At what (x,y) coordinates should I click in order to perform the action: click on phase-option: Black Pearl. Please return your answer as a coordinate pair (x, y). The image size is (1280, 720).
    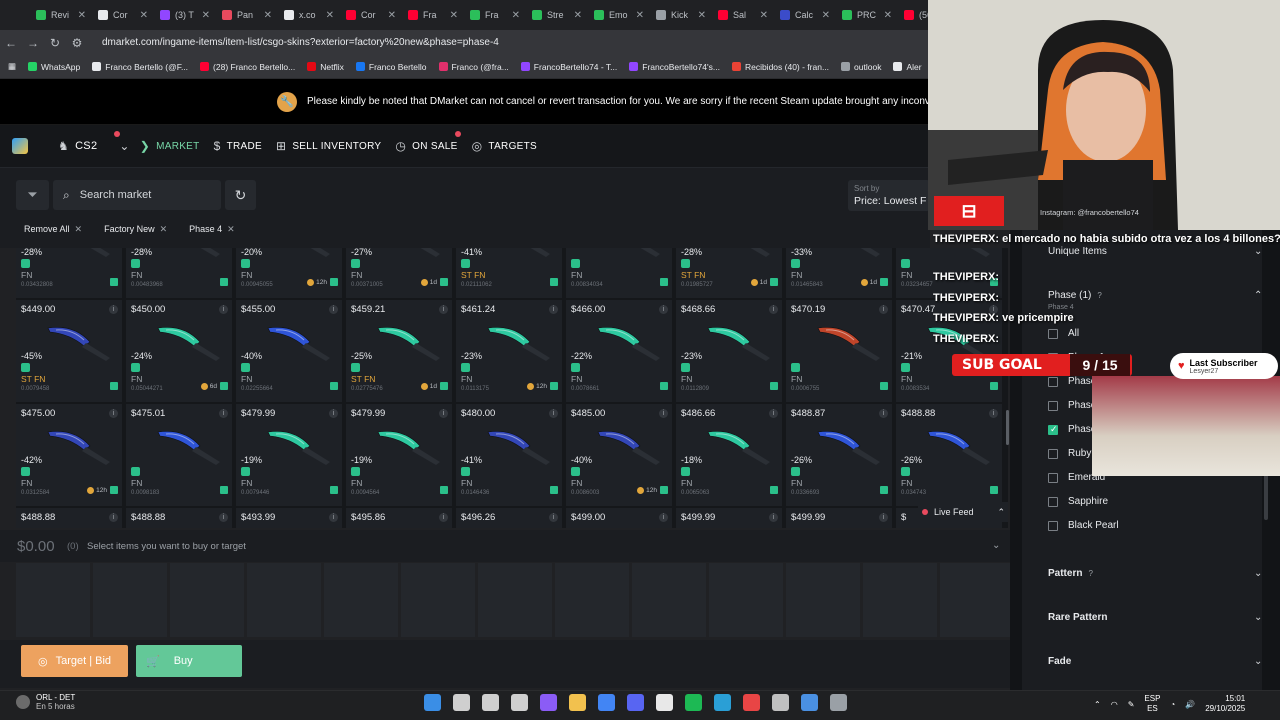
    Looking at the image, I should click on (1083, 525).